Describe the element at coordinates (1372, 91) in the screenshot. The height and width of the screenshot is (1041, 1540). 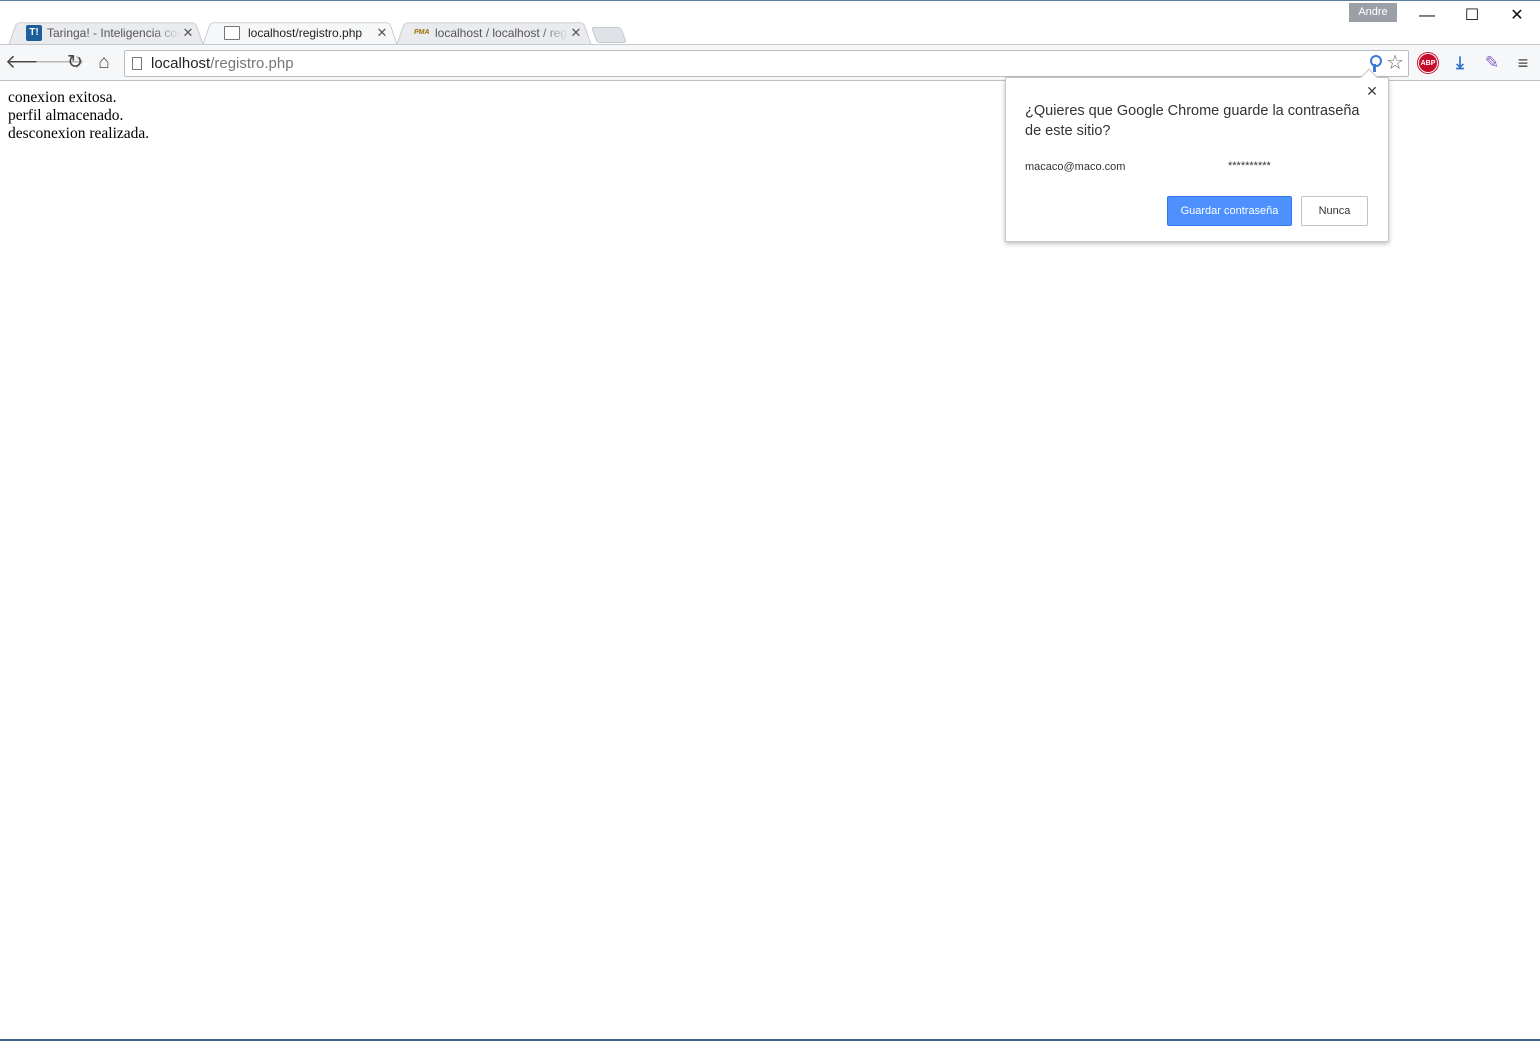
I see `close-icon: ✕` at that location.